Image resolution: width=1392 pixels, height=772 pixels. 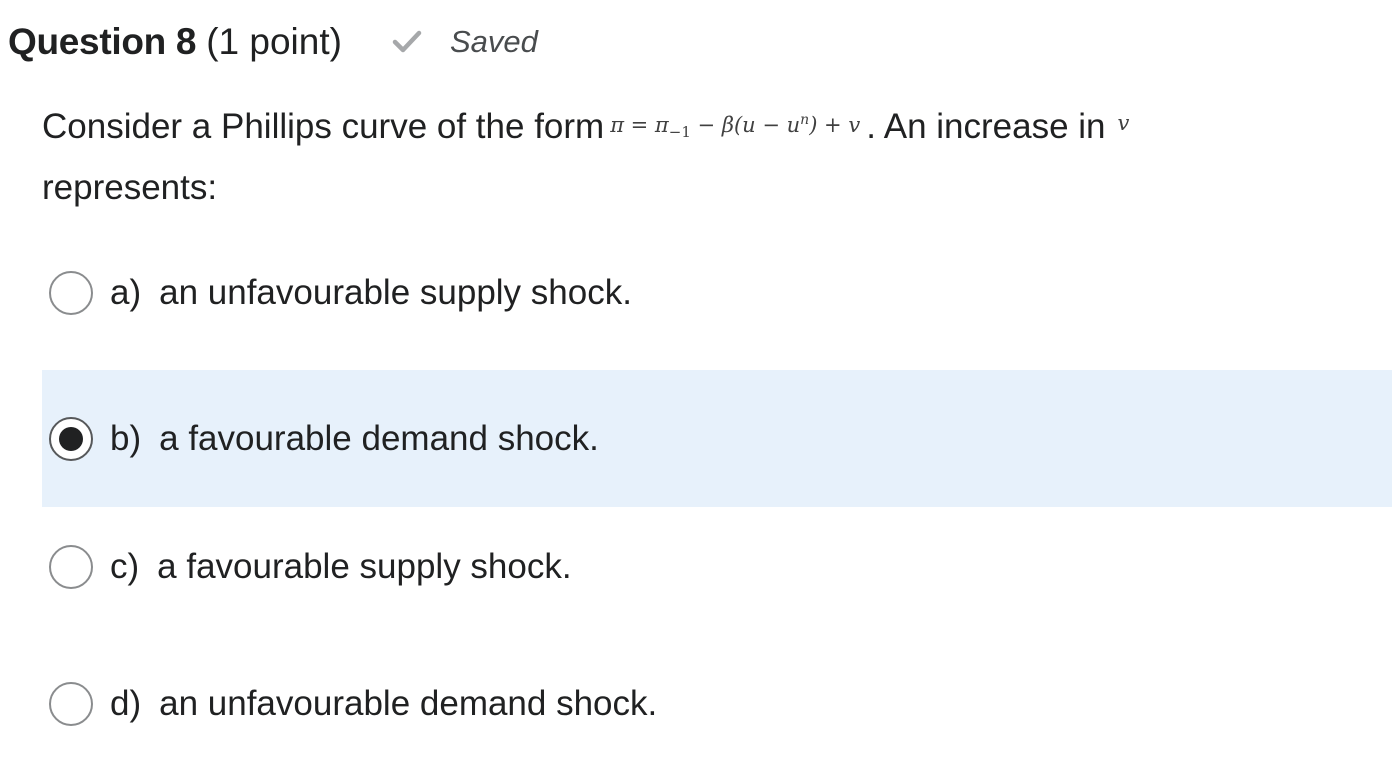 What do you see at coordinates (835, 125) in the screenshot?
I see `equation-rhs: ) + v` at bounding box center [835, 125].